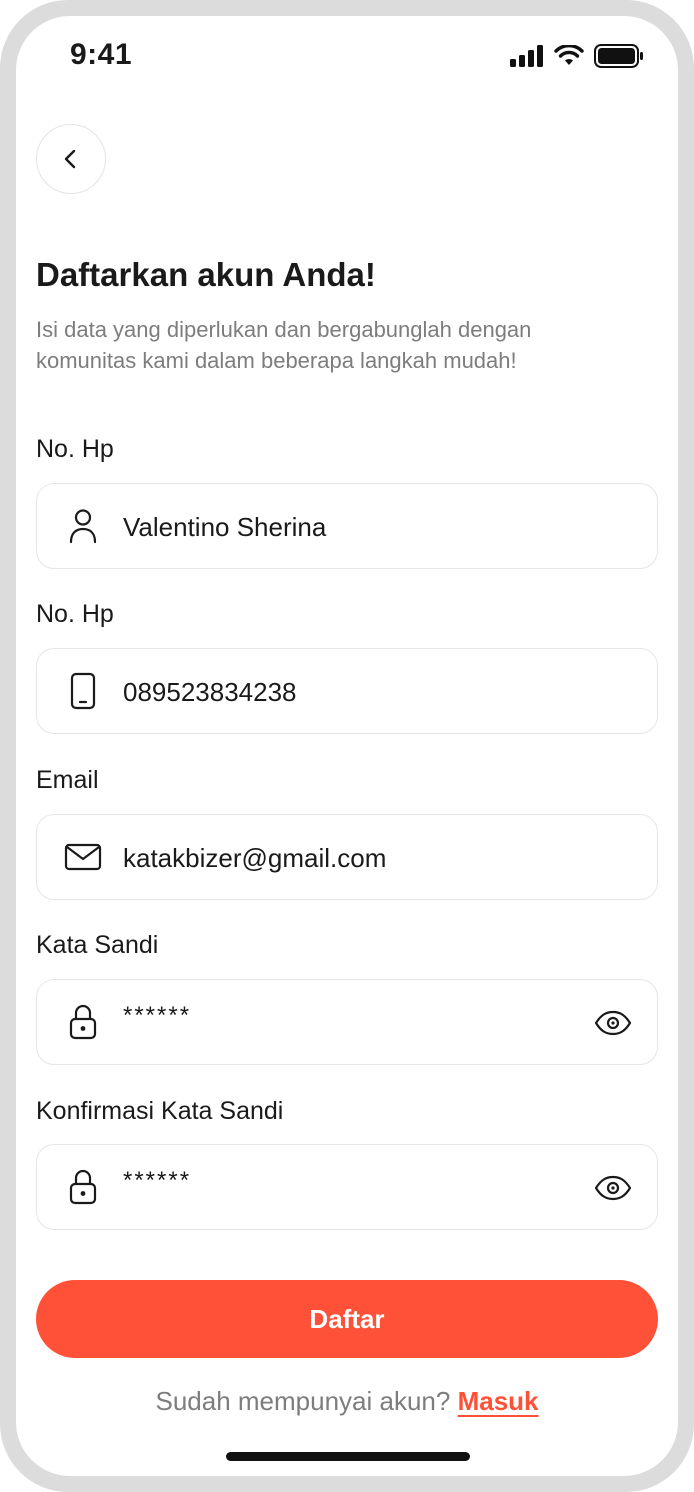 The height and width of the screenshot is (1492, 694). What do you see at coordinates (157, 1015) in the screenshot?
I see `password-field-value: ******` at bounding box center [157, 1015].